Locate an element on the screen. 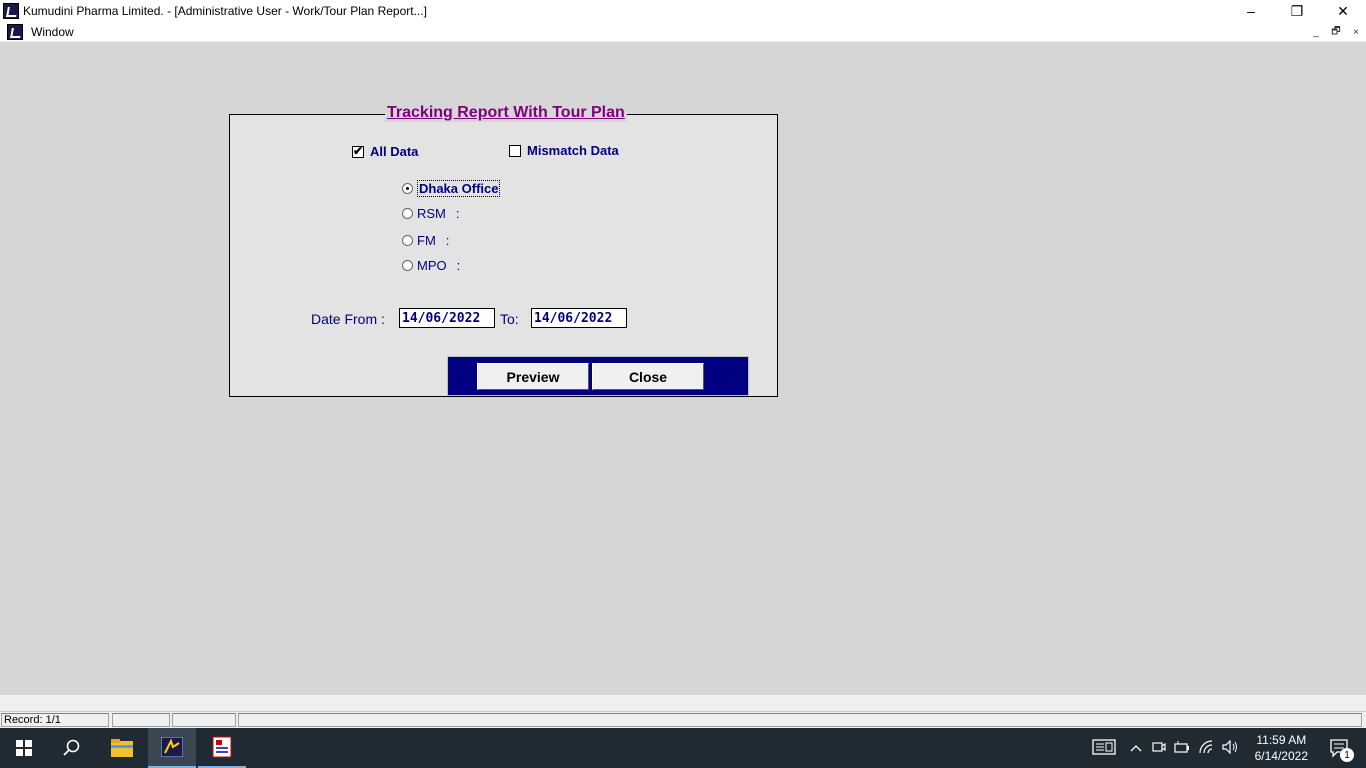  notification-count-badge: 1 is located at coordinates (1347, 755).